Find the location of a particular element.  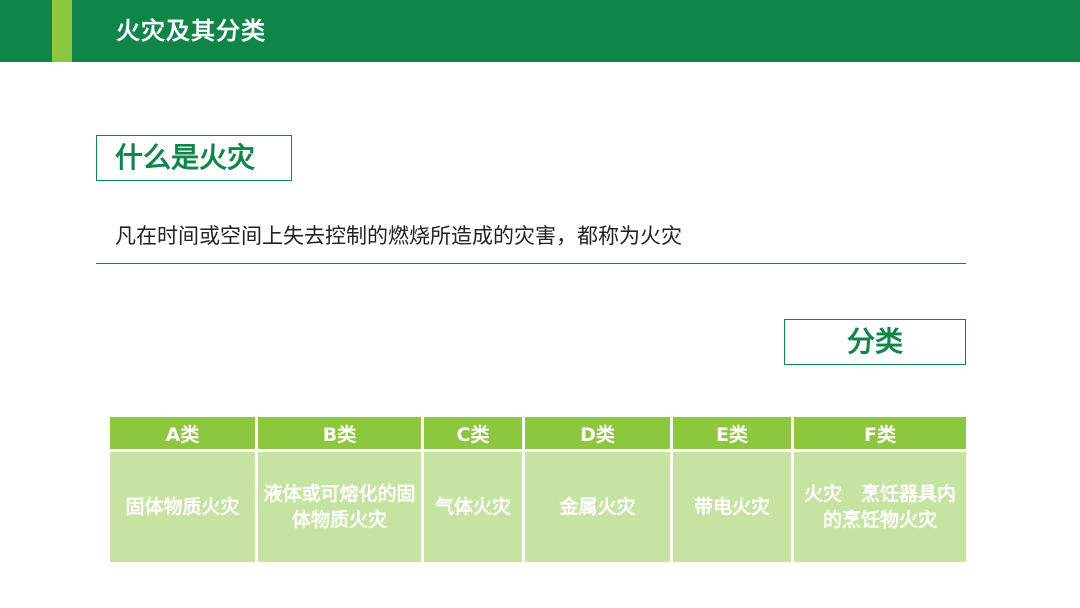

classification-heading: 分类 is located at coordinates (874, 341).